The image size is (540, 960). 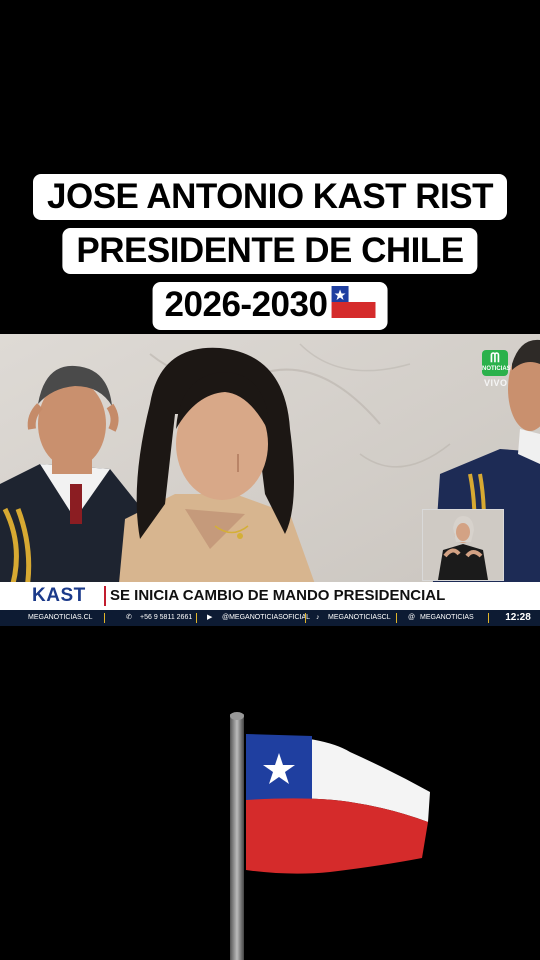 What do you see at coordinates (359, 617) in the screenshot?
I see `ticker-tiktok: MEGANOTICIASCL` at bounding box center [359, 617].